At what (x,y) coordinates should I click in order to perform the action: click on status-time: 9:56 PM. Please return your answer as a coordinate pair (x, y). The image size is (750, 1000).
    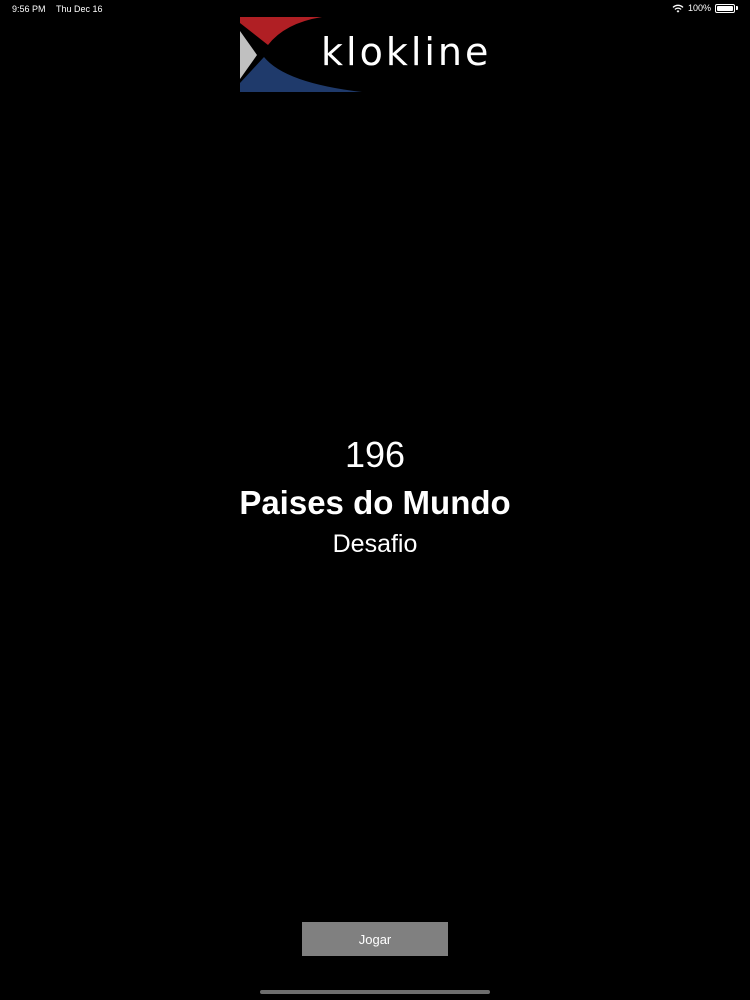
    Looking at the image, I should click on (29, 9).